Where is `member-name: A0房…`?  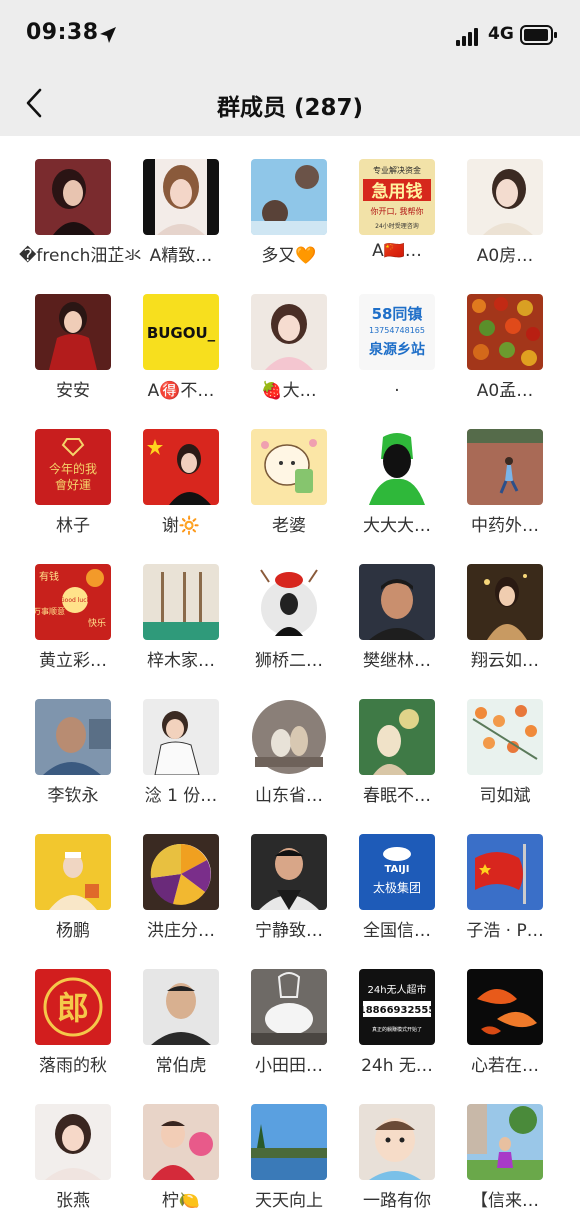 member-name: A0房… is located at coordinates (505, 256).